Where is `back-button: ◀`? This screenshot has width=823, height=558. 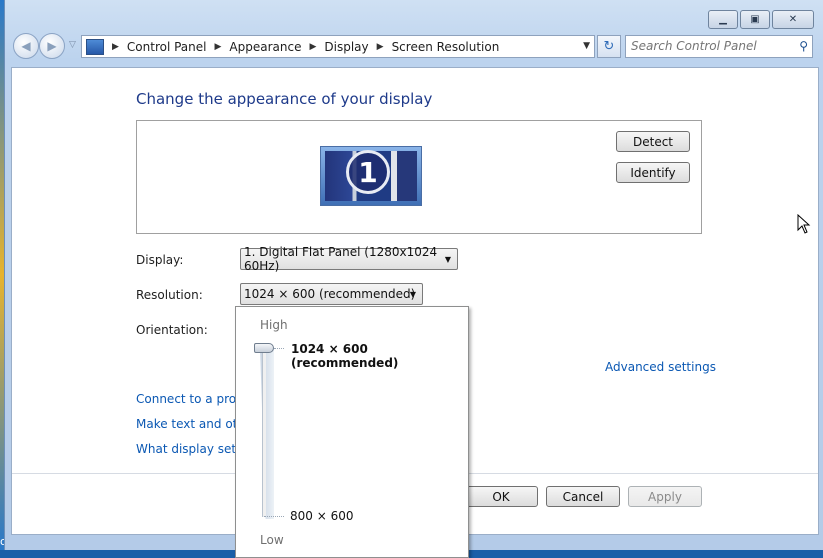
back-button: ◀ is located at coordinates (26, 46).